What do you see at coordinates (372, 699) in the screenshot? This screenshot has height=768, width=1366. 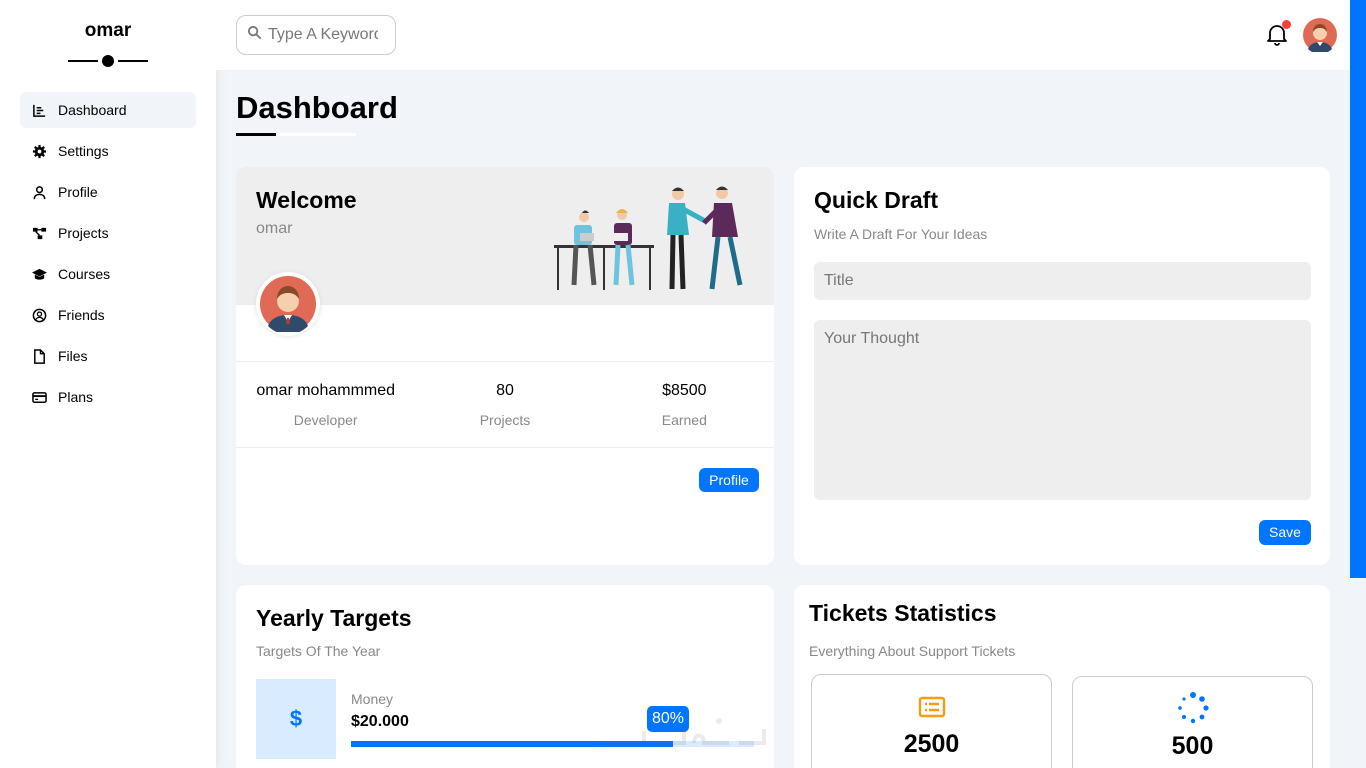 I see `target-label: Money` at bounding box center [372, 699].